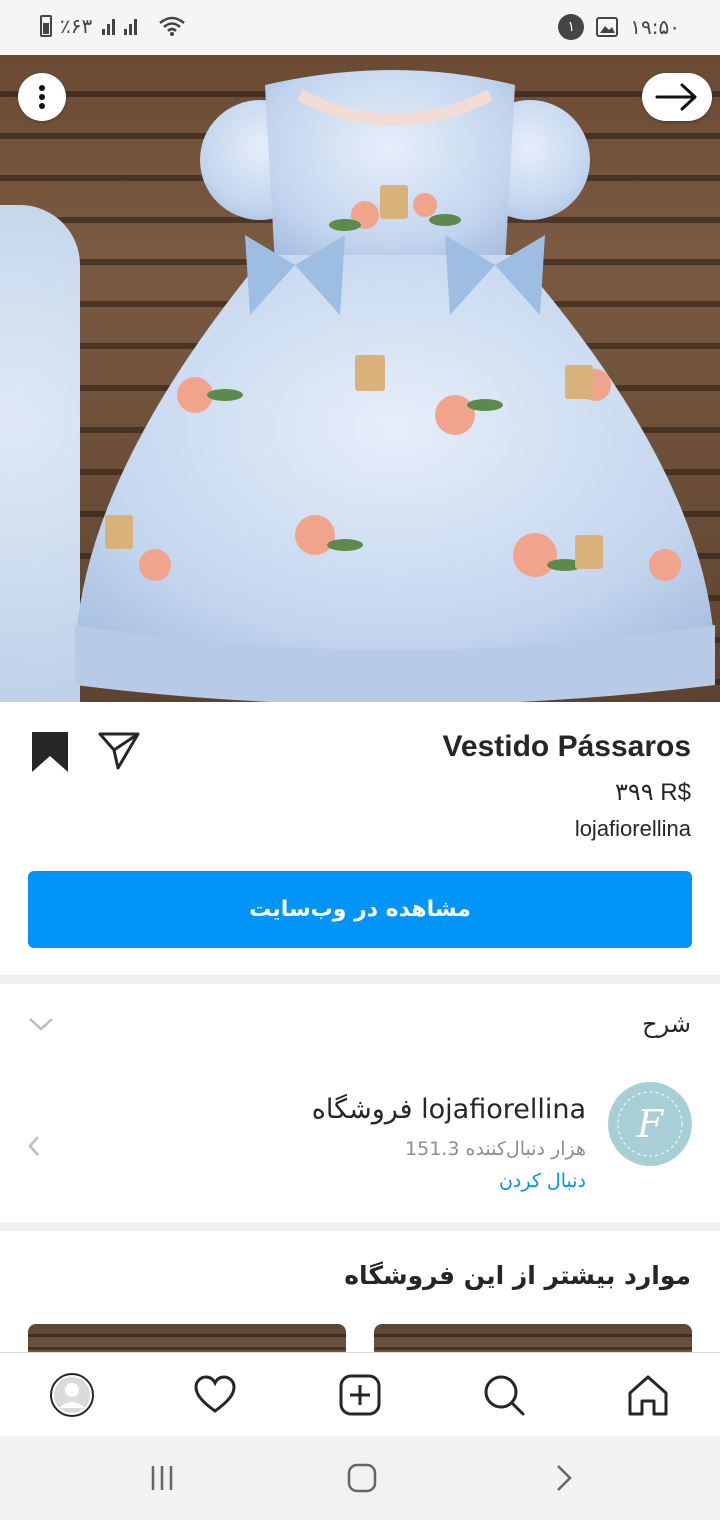 Image resolution: width=720 pixels, height=1520 pixels. I want to click on shop-username: lojafiorellina, so click(503, 1109).